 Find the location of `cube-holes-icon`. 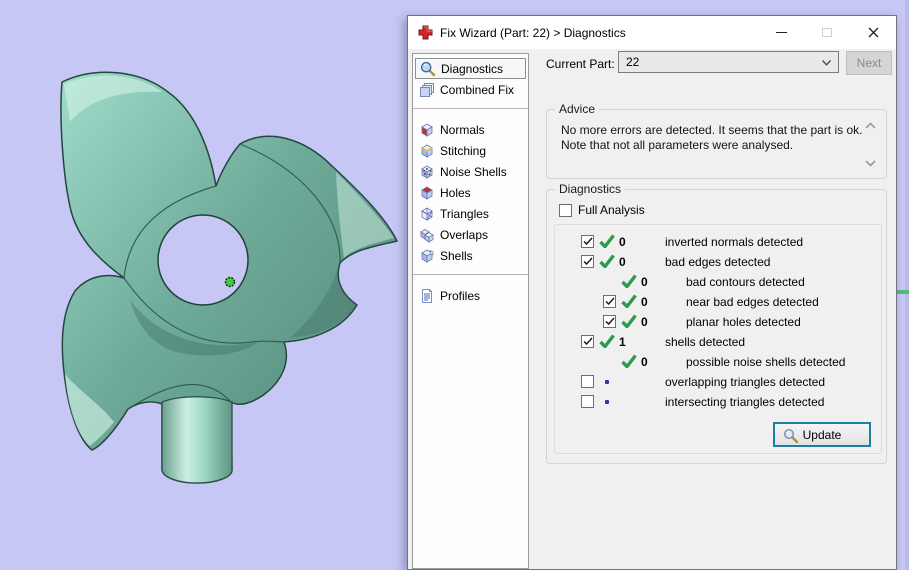

cube-holes-icon is located at coordinates (426, 192).